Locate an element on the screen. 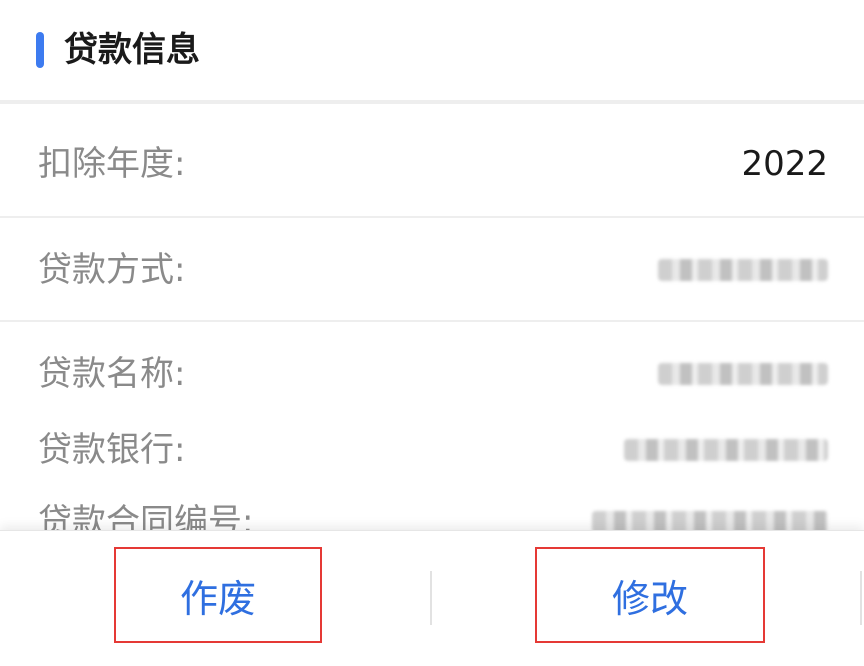  field-value-loan-name-redacted is located at coordinates (743, 374).